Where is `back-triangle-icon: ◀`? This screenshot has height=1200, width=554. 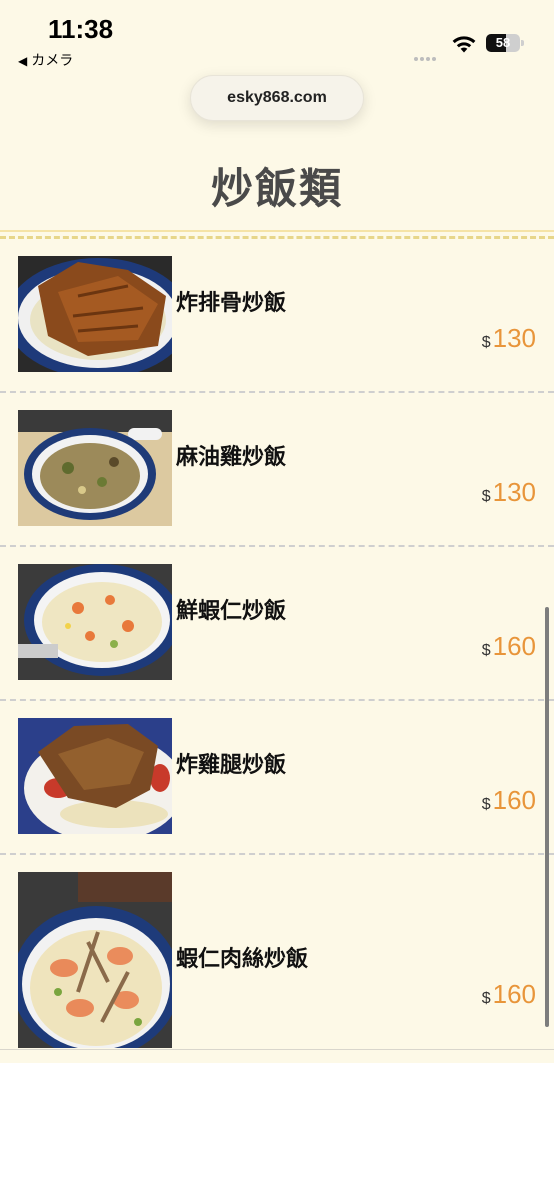
back-triangle-icon: ◀ is located at coordinates (23, 61).